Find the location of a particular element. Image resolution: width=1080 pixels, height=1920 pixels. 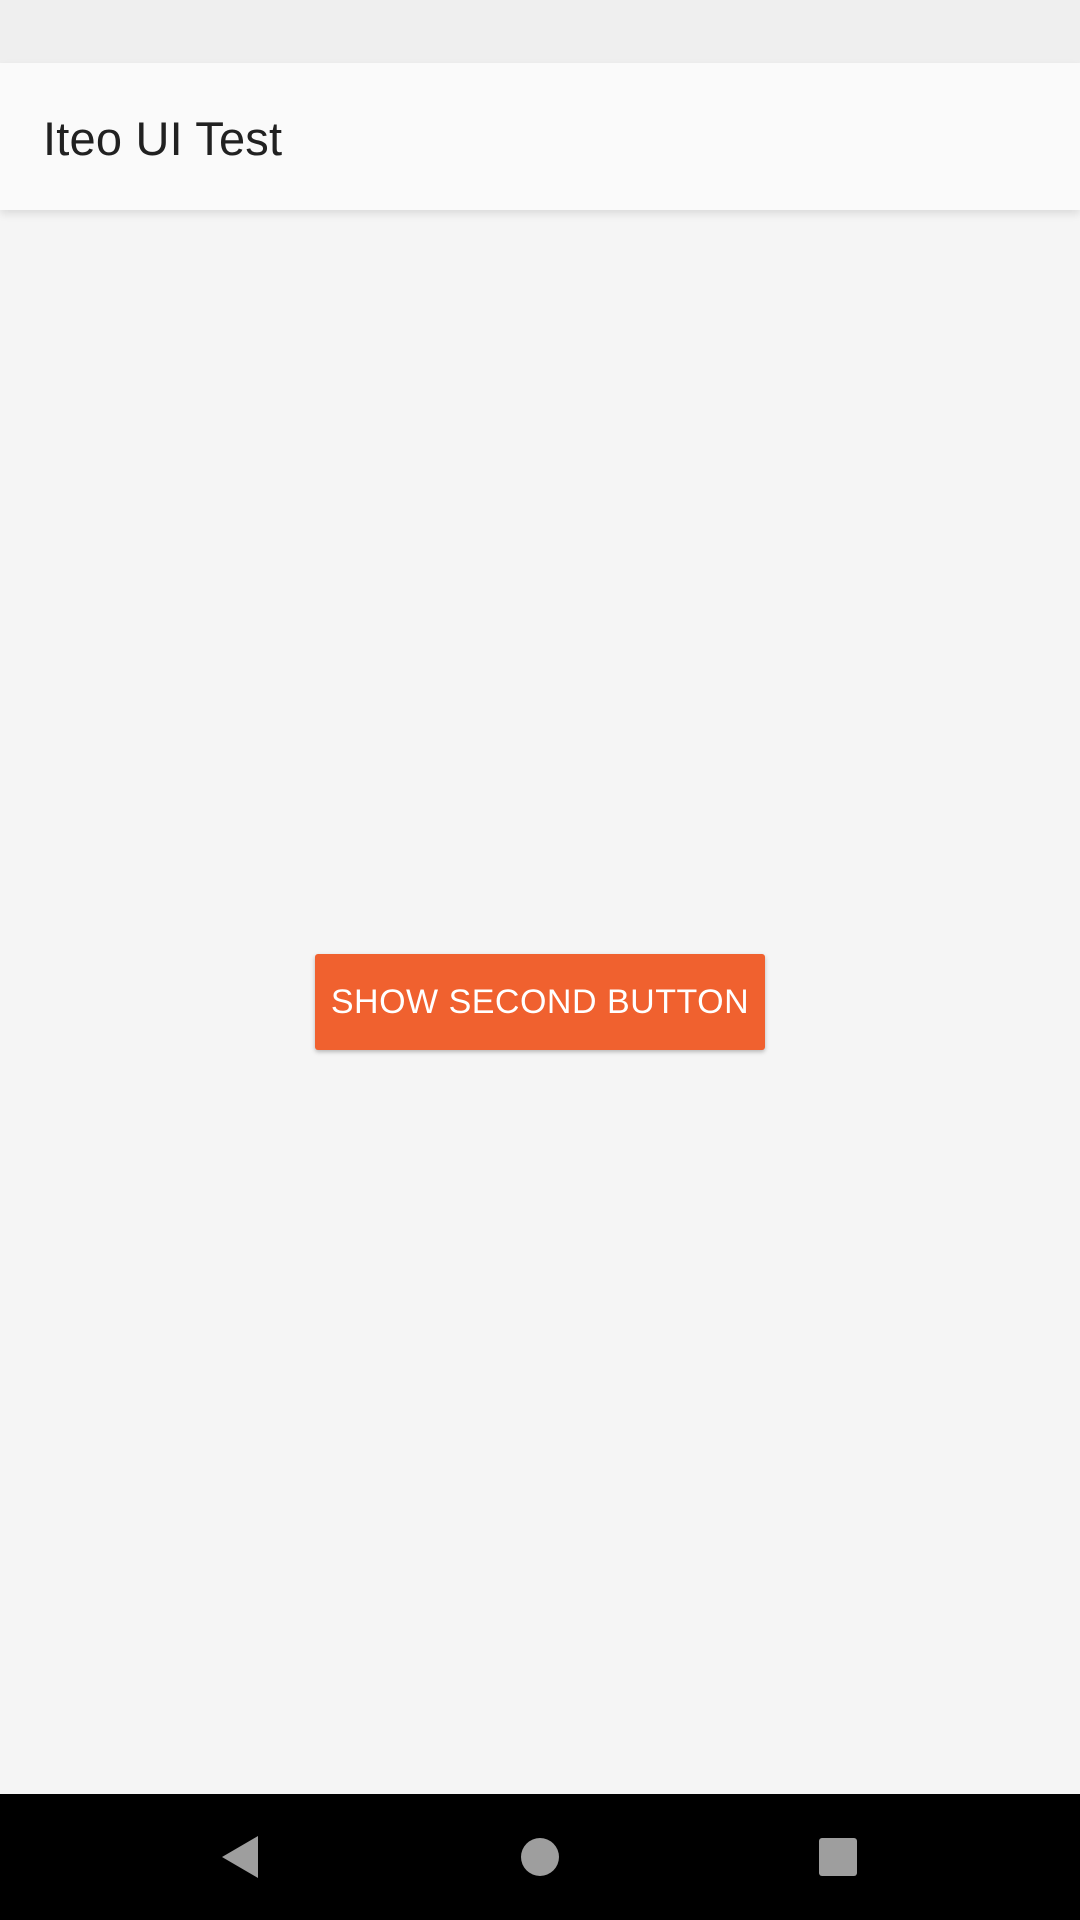

home-circle-icon is located at coordinates (540, 1857).